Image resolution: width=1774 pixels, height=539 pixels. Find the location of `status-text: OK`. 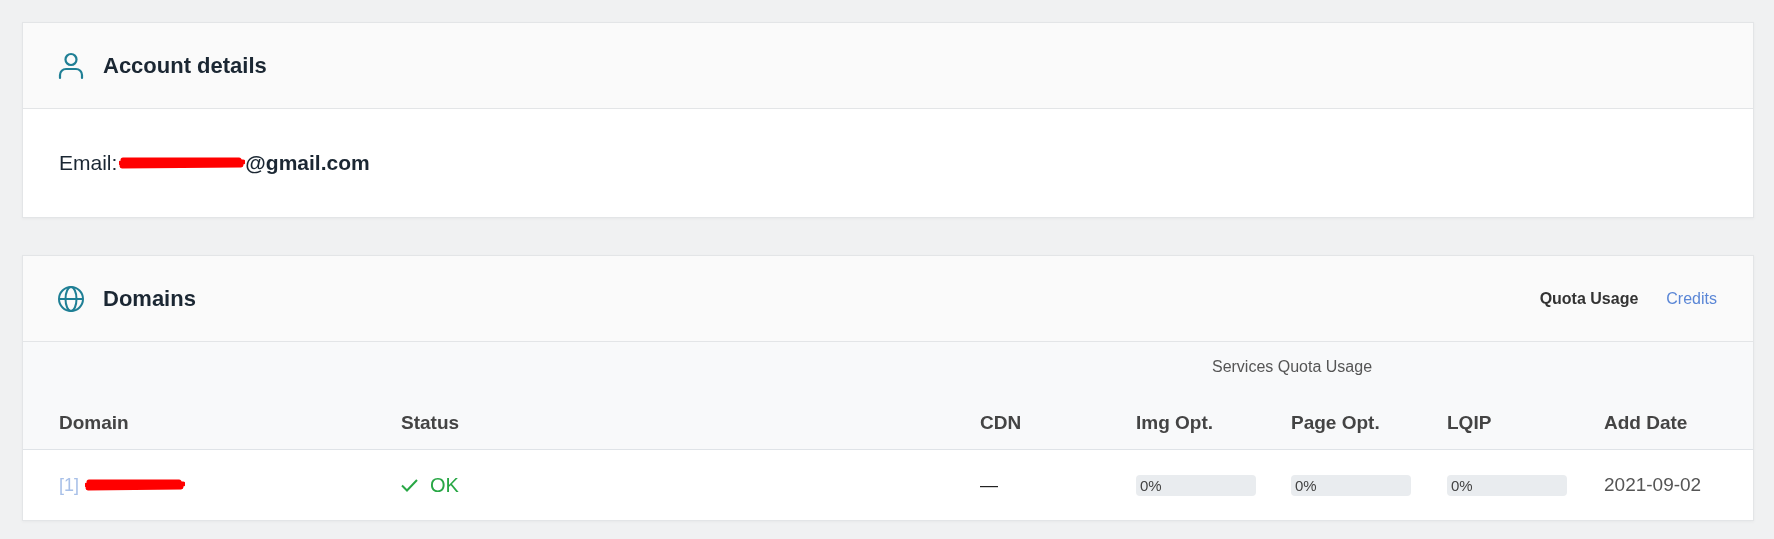

status-text: OK is located at coordinates (444, 485).